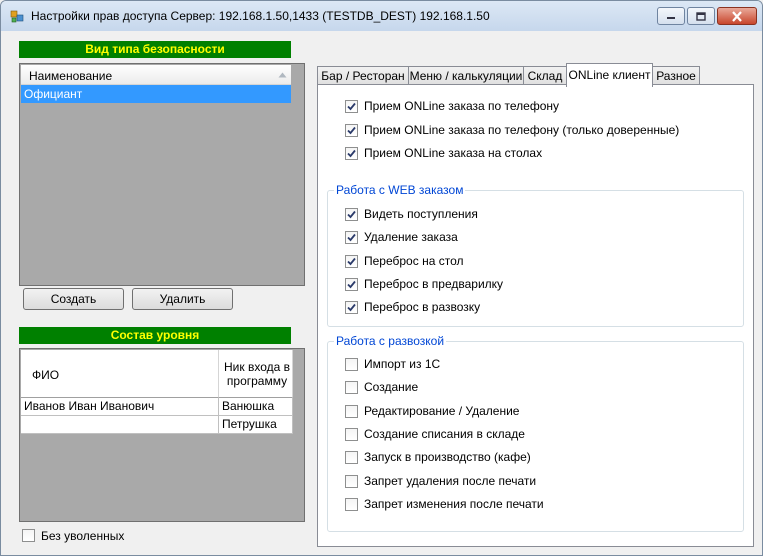  Describe the element at coordinates (411, 237) in the screenshot. I see `option-label: Удаление заказа` at that location.